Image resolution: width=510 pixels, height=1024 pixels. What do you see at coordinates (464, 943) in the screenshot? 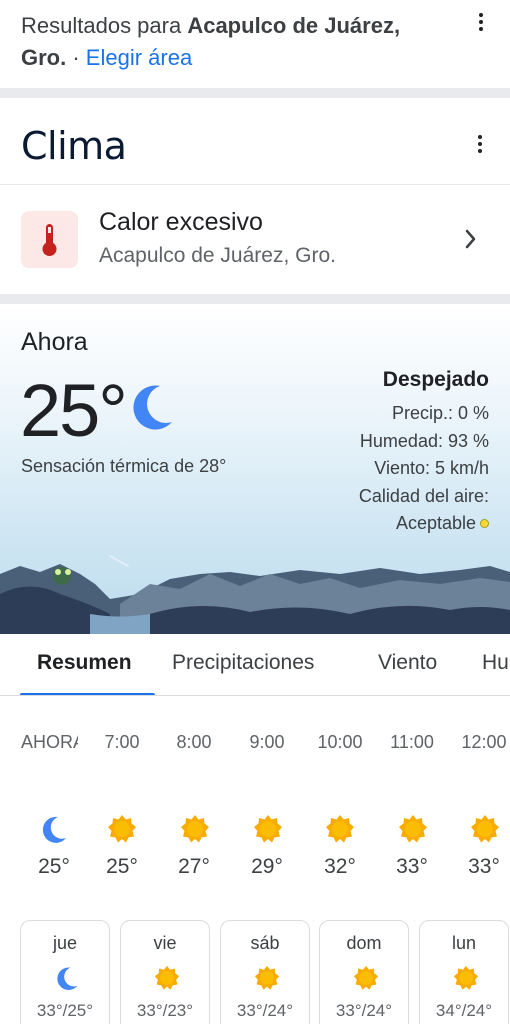
I see `day-name: lun` at bounding box center [464, 943].